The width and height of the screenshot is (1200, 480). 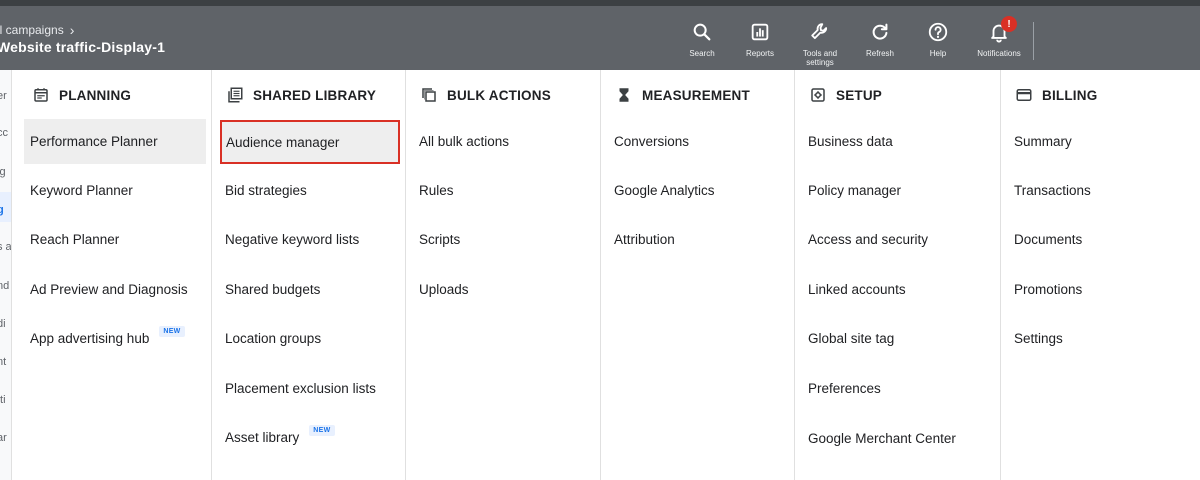 What do you see at coordinates (1045, 289) in the screenshot?
I see `menu-item-promotions: Promotions` at bounding box center [1045, 289].